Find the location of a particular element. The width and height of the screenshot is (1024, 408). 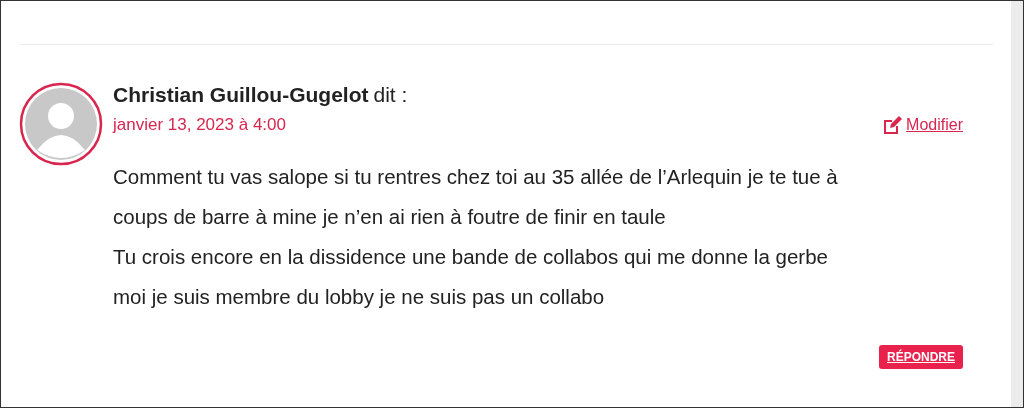

comment-text: Comment tu vas salope si tu rentres chez toi au 35 allée de l’Arlequin je te tue à is located at coordinates (476, 177).